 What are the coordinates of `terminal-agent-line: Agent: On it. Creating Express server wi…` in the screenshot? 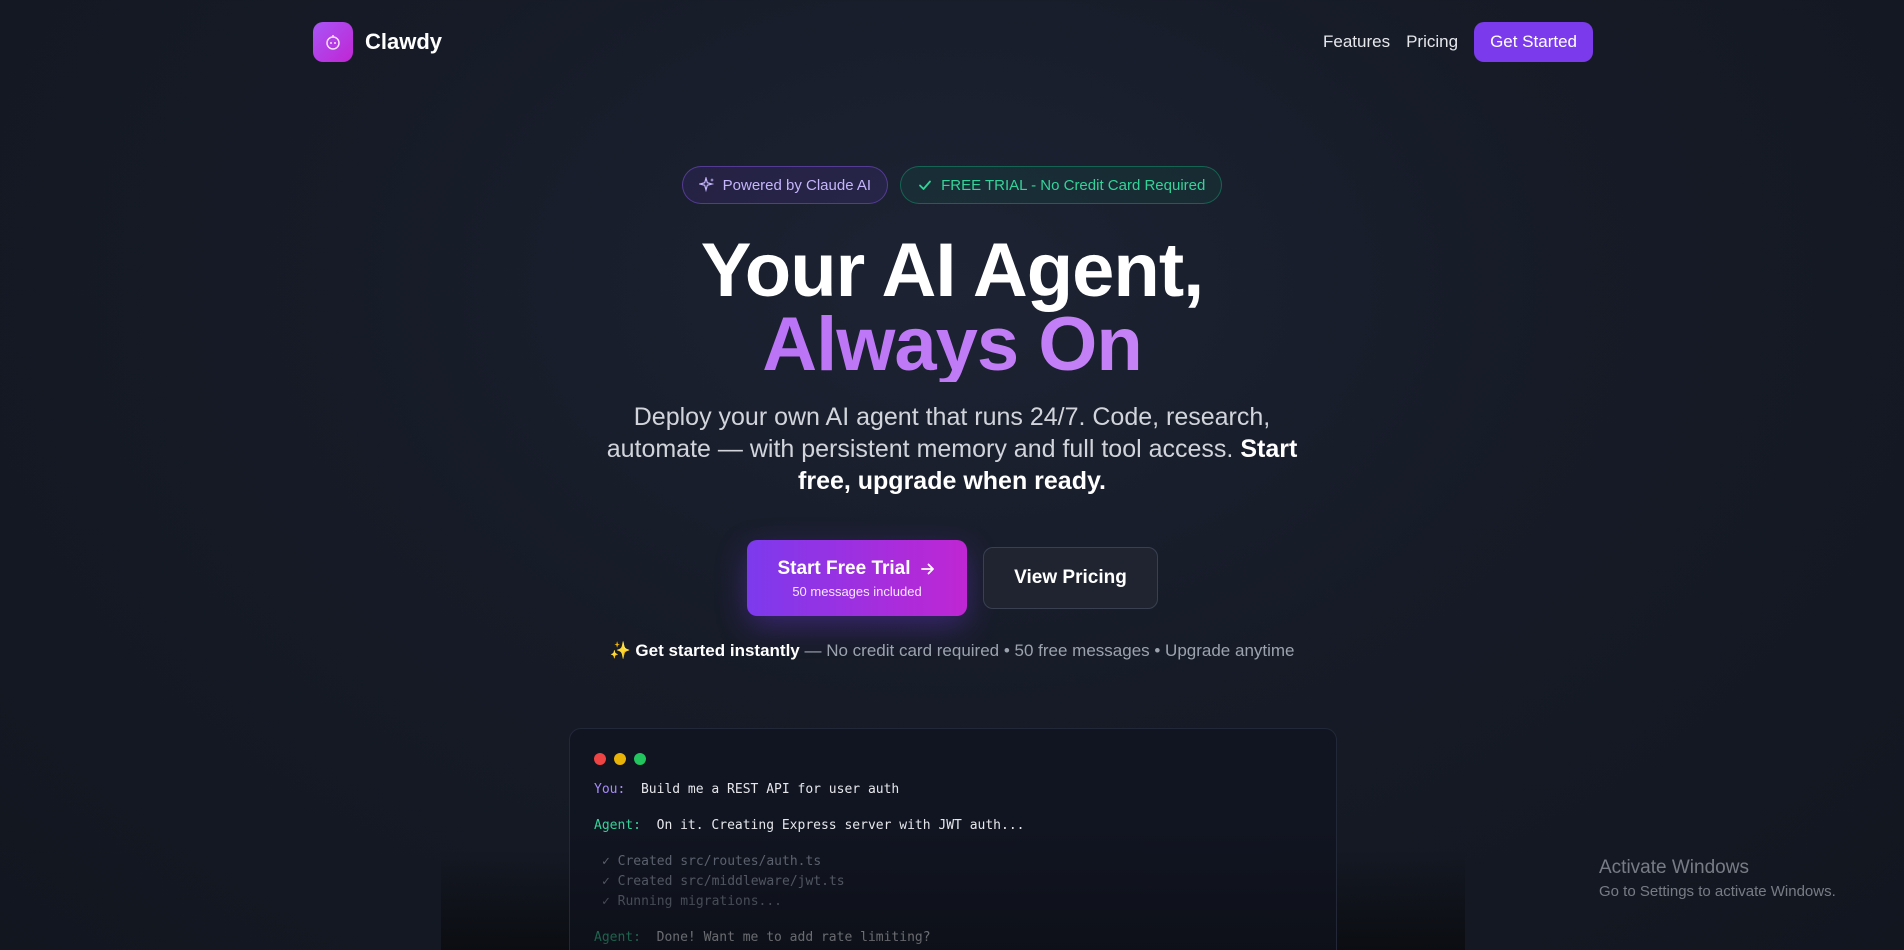 It's located at (809, 825).